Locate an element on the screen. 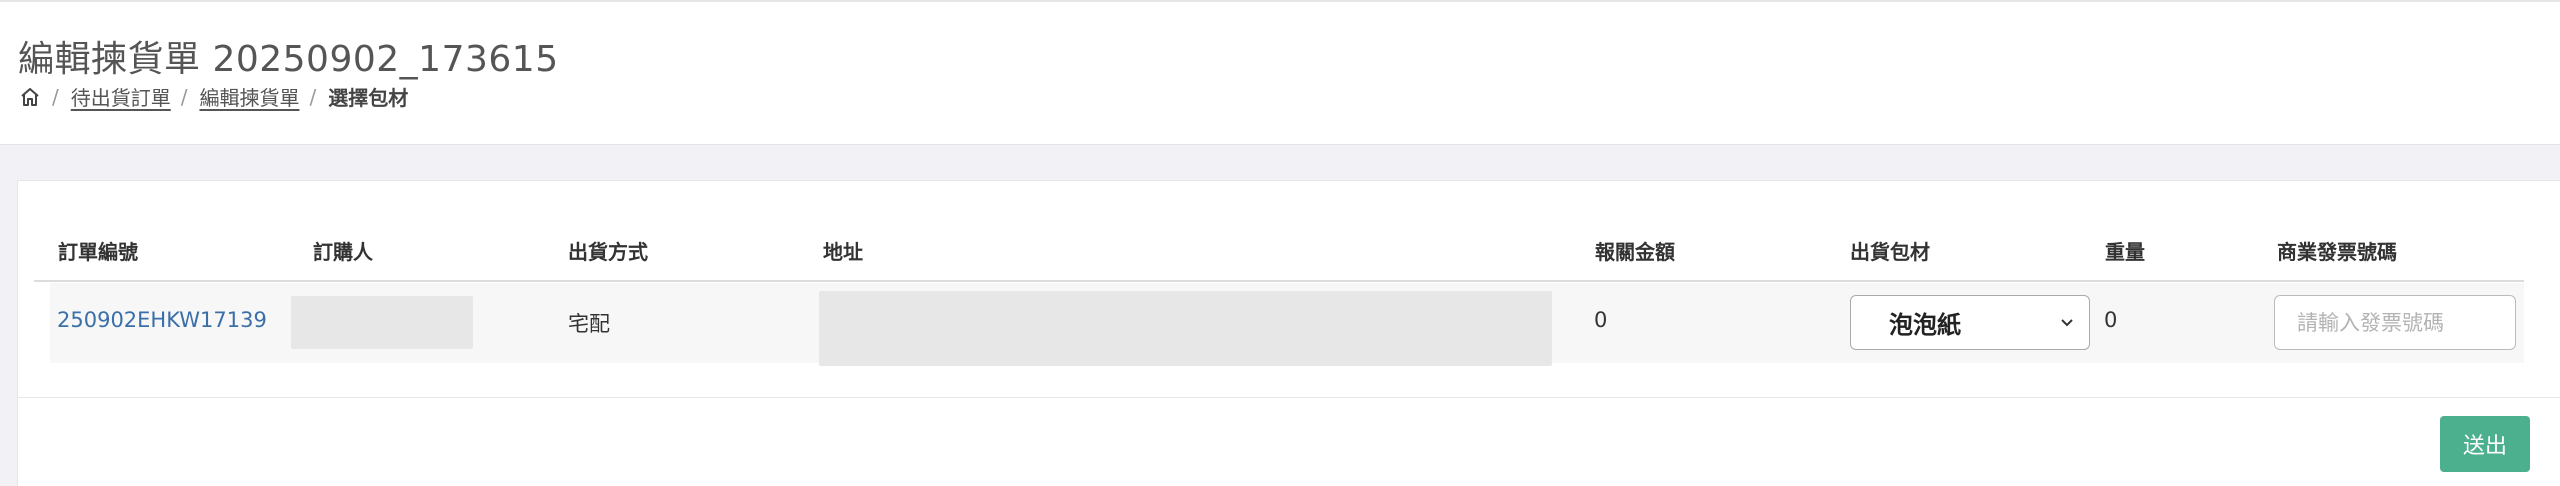 This screenshot has width=2560, height=486. column-customs-amount: 報關金額 is located at coordinates (1635, 252).